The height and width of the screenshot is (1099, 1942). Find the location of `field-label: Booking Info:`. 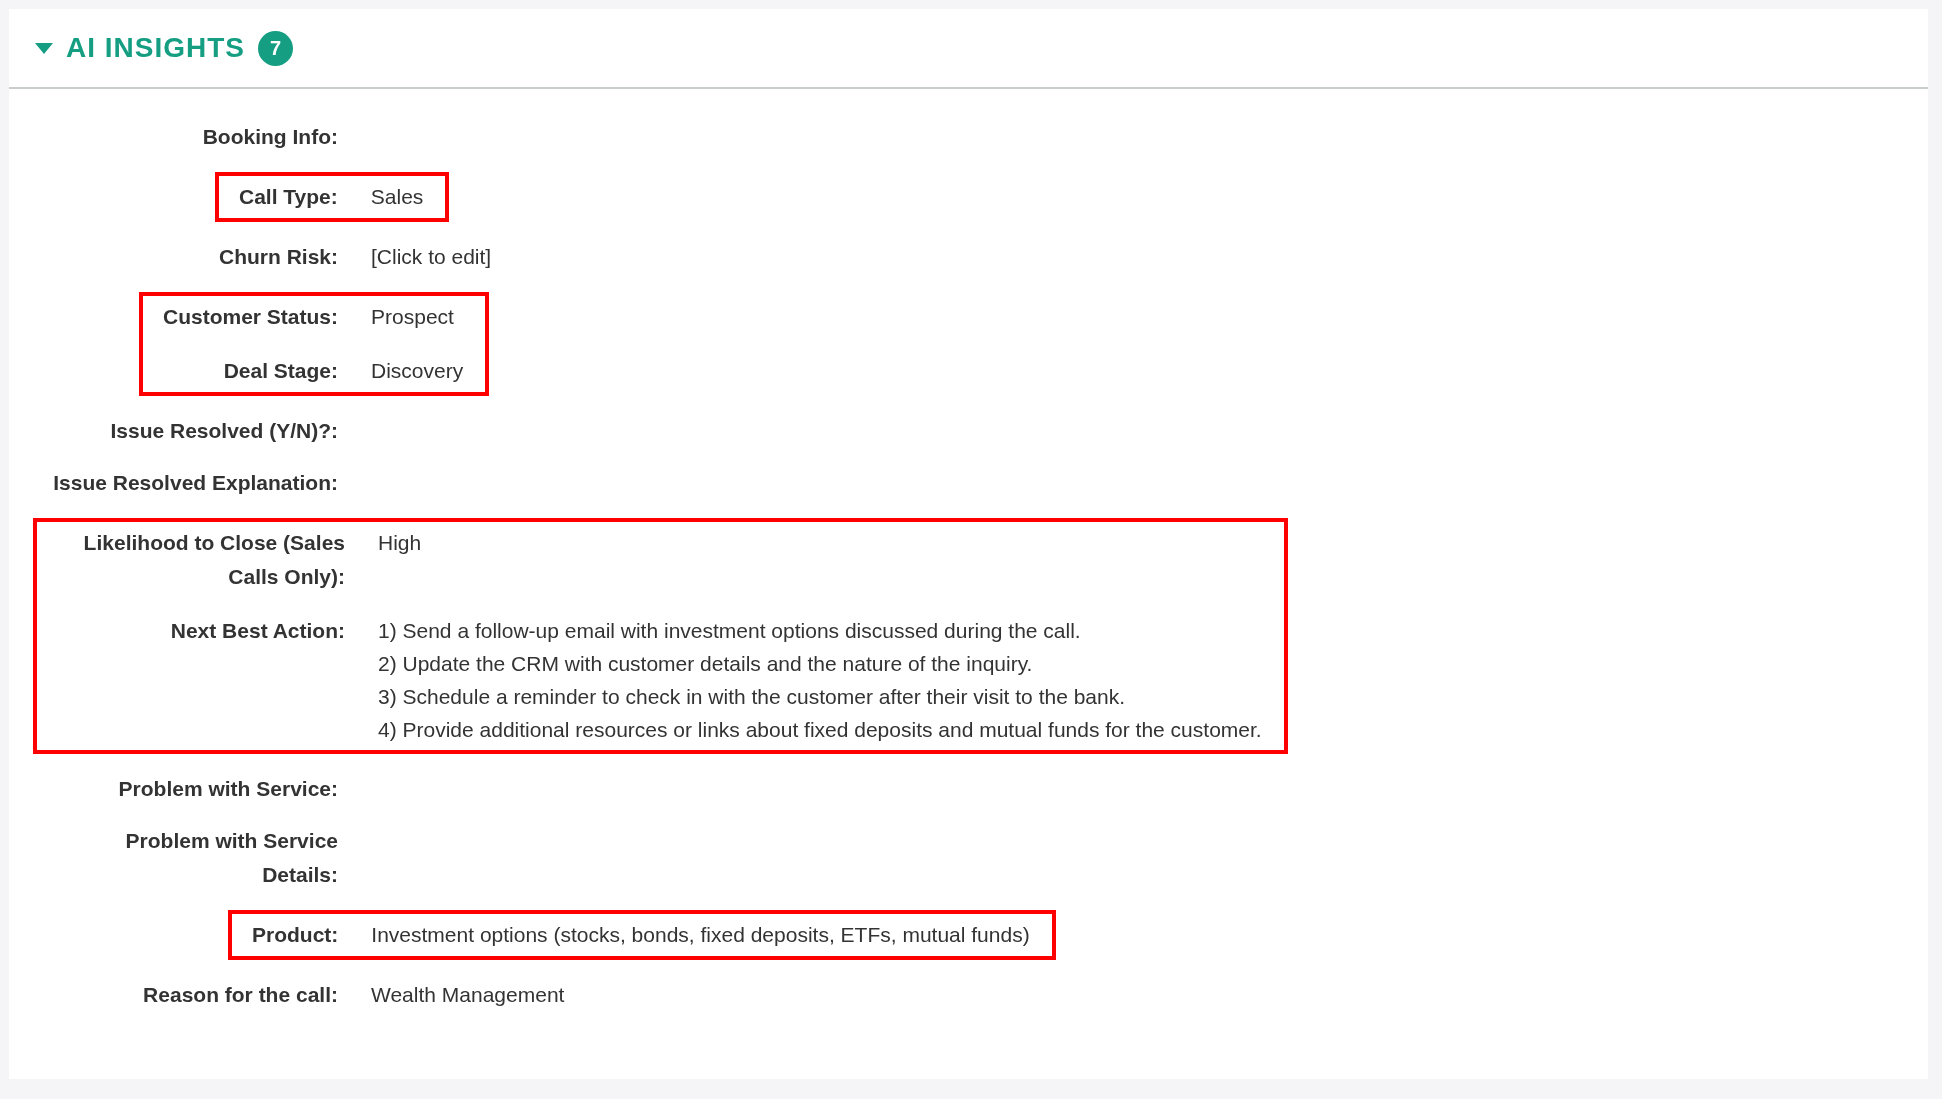

field-label: Booking Info: is located at coordinates (270, 137).